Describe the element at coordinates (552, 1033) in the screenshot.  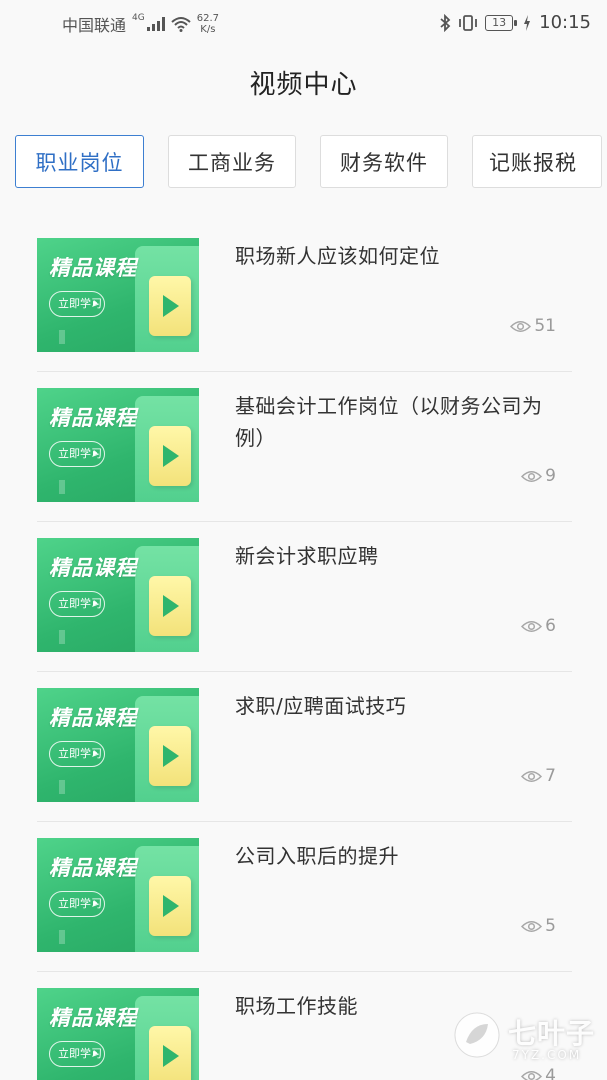
I see `watermark-name: 七叶子` at that location.